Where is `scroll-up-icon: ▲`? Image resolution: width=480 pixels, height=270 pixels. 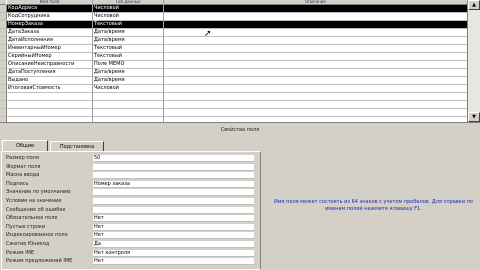 scroll-up-icon: ▲ is located at coordinates (474, 5).